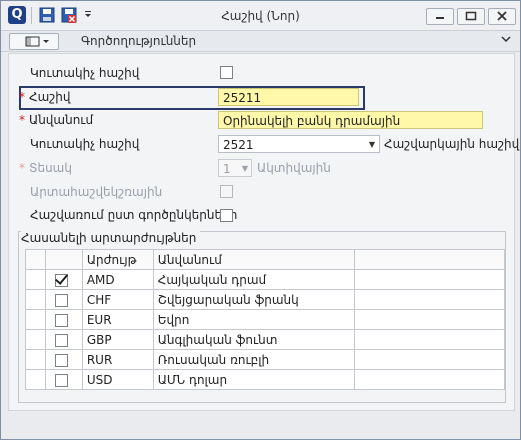  Describe the element at coordinates (117, 379) in the screenshot. I see `currency-code: USD` at that location.